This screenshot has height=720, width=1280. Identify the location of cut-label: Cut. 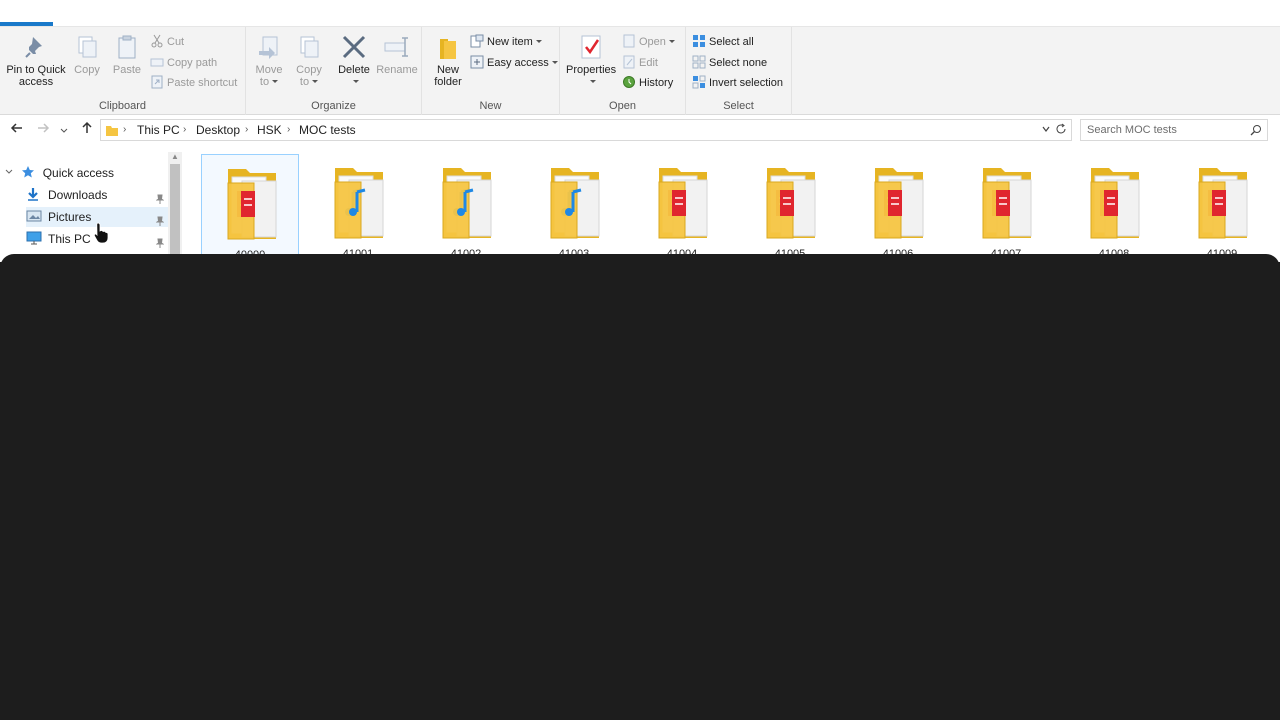
(176, 42).